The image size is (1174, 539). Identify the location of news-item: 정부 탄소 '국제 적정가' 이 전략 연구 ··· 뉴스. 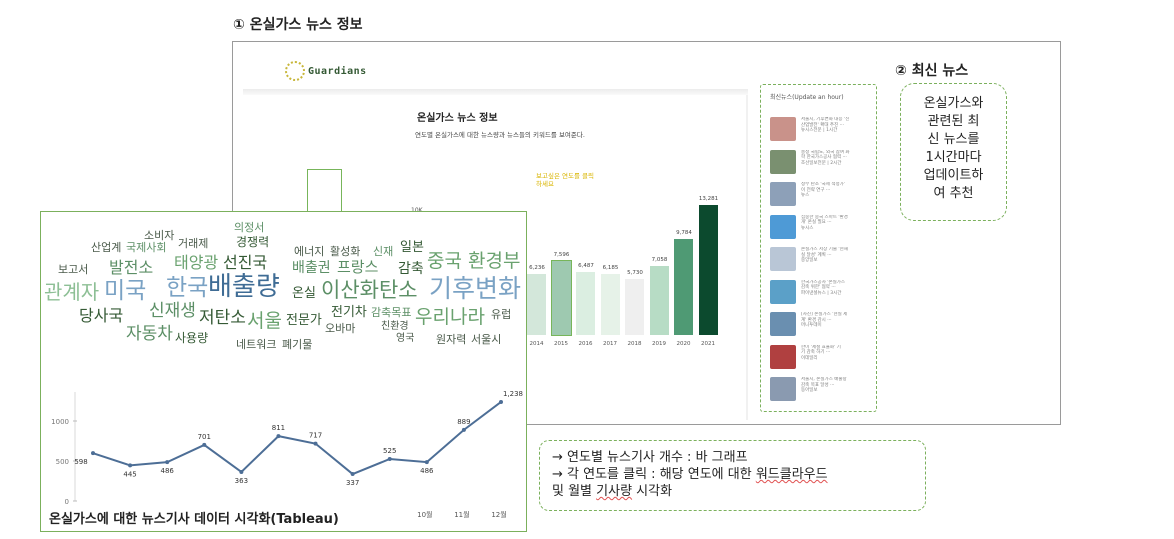
(820, 195).